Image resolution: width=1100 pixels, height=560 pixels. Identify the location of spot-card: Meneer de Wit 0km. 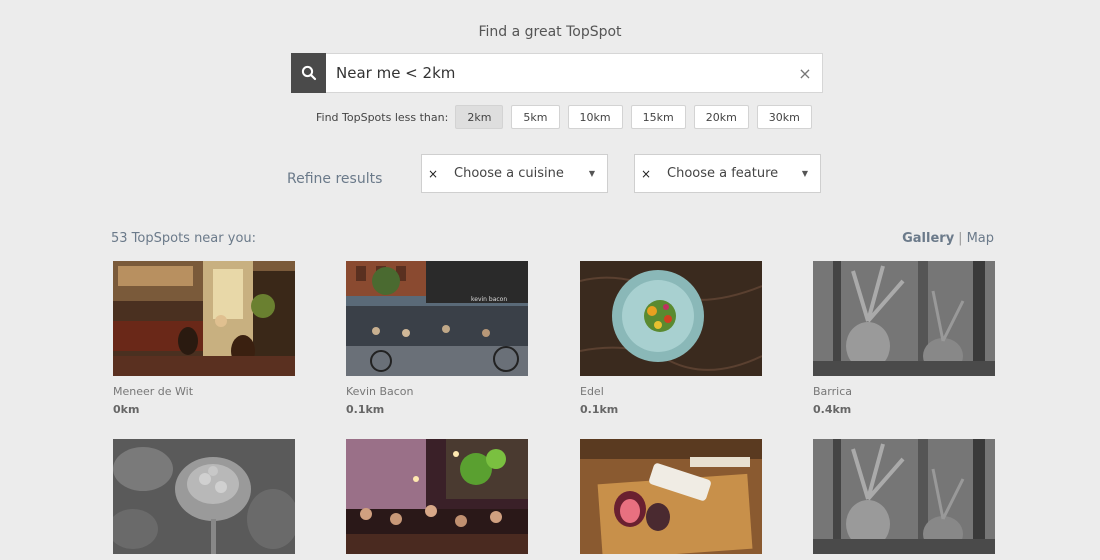
(204, 338).